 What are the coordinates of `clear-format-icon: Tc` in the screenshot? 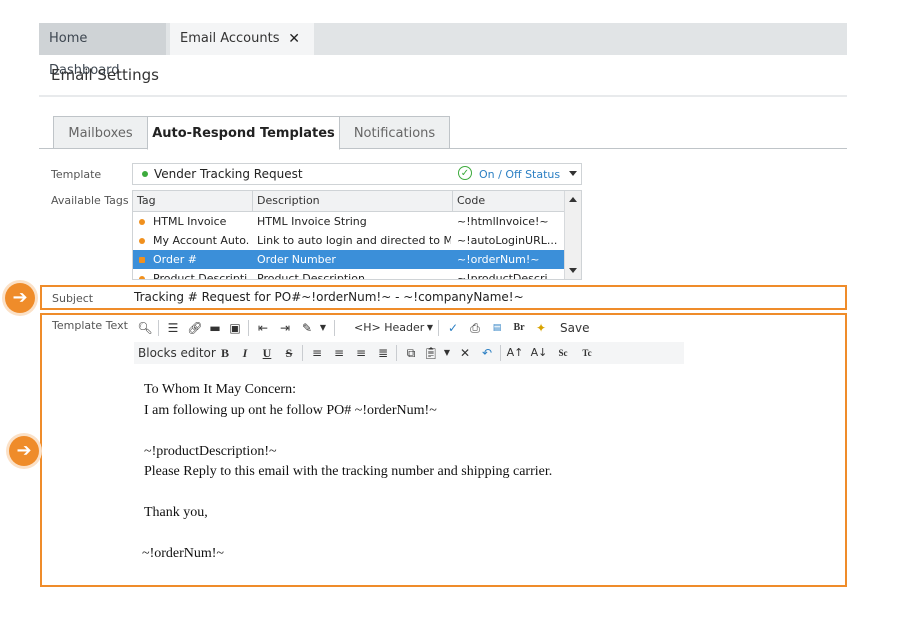 It's located at (587, 353).